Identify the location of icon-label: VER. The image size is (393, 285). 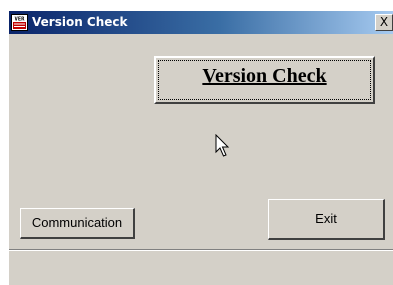
(20, 20).